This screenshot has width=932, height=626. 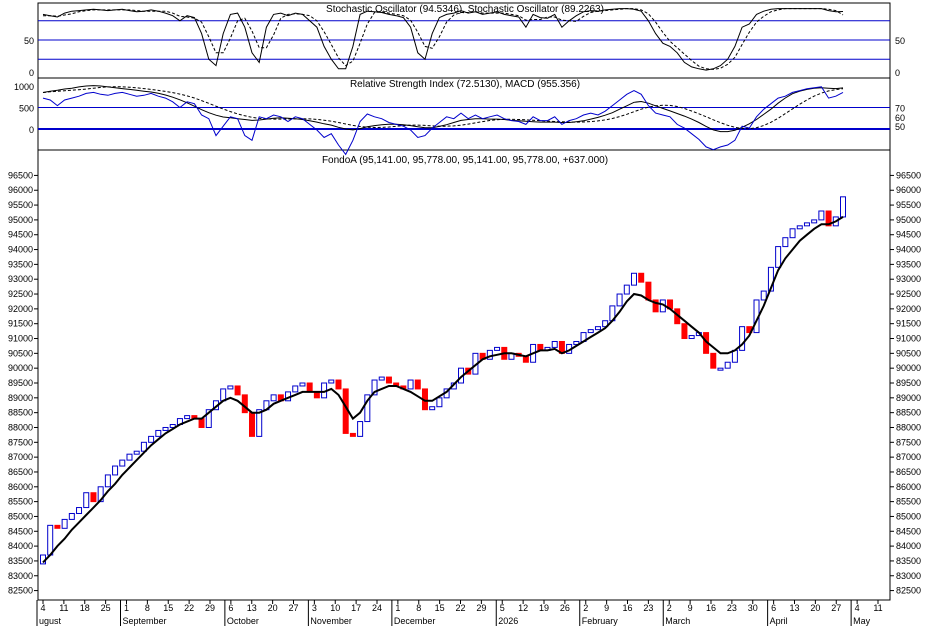 What do you see at coordinates (20, 427) in the screenshot?
I see `price-left-tick-label: 88000` at bounding box center [20, 427].